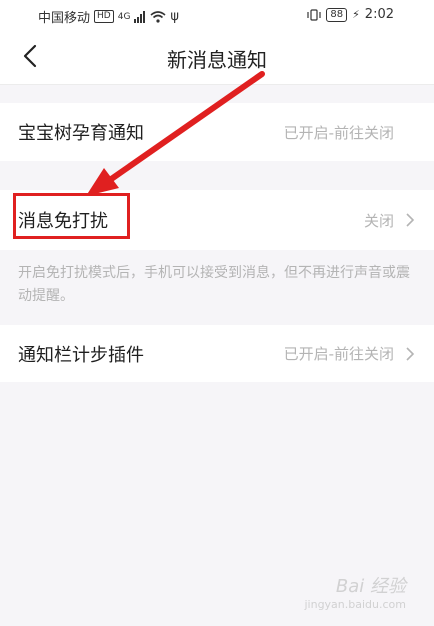 Image resolution: width=434 pixels, height=626 pixels. I want to click on clock: 2:02, so click(379, 14).